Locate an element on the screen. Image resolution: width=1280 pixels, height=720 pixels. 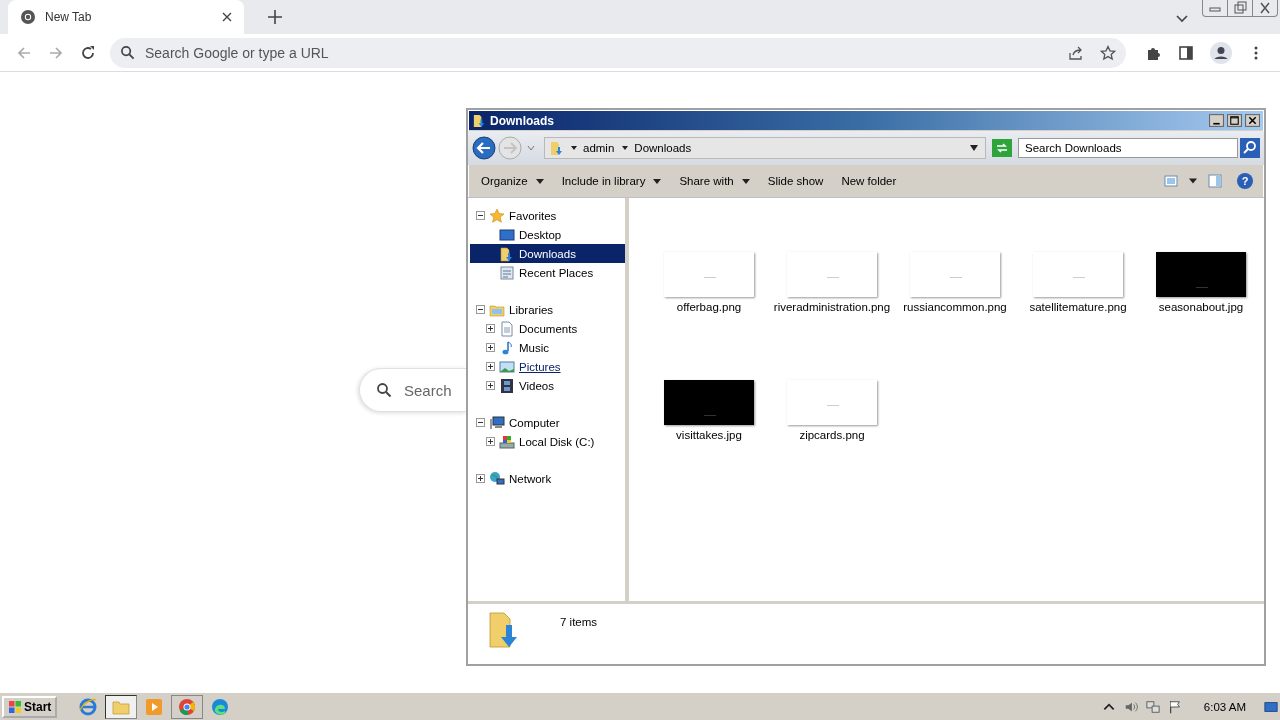
computer-icon is located at coordinates (497, 422).